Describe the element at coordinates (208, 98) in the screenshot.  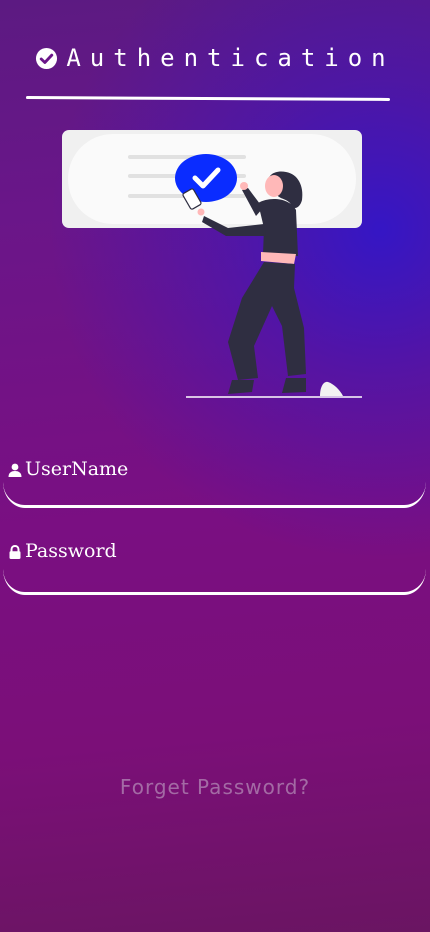
I see `header-divider` at that location.